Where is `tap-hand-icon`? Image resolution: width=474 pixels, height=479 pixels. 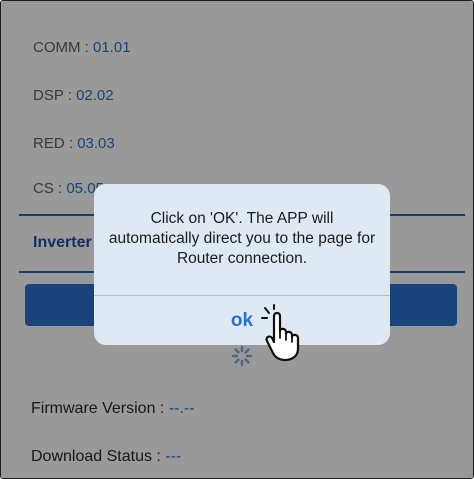
tap-hand-icon is located at coordinates (280, 333).